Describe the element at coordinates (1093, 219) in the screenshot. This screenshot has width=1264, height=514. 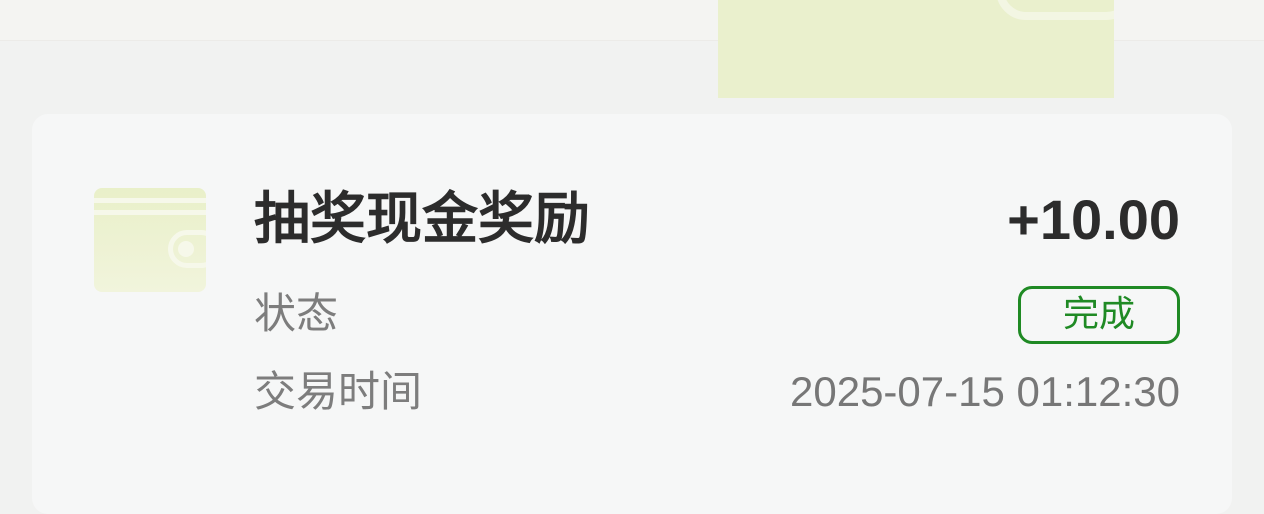
I see `transaction-amount: +10.00` at that location.